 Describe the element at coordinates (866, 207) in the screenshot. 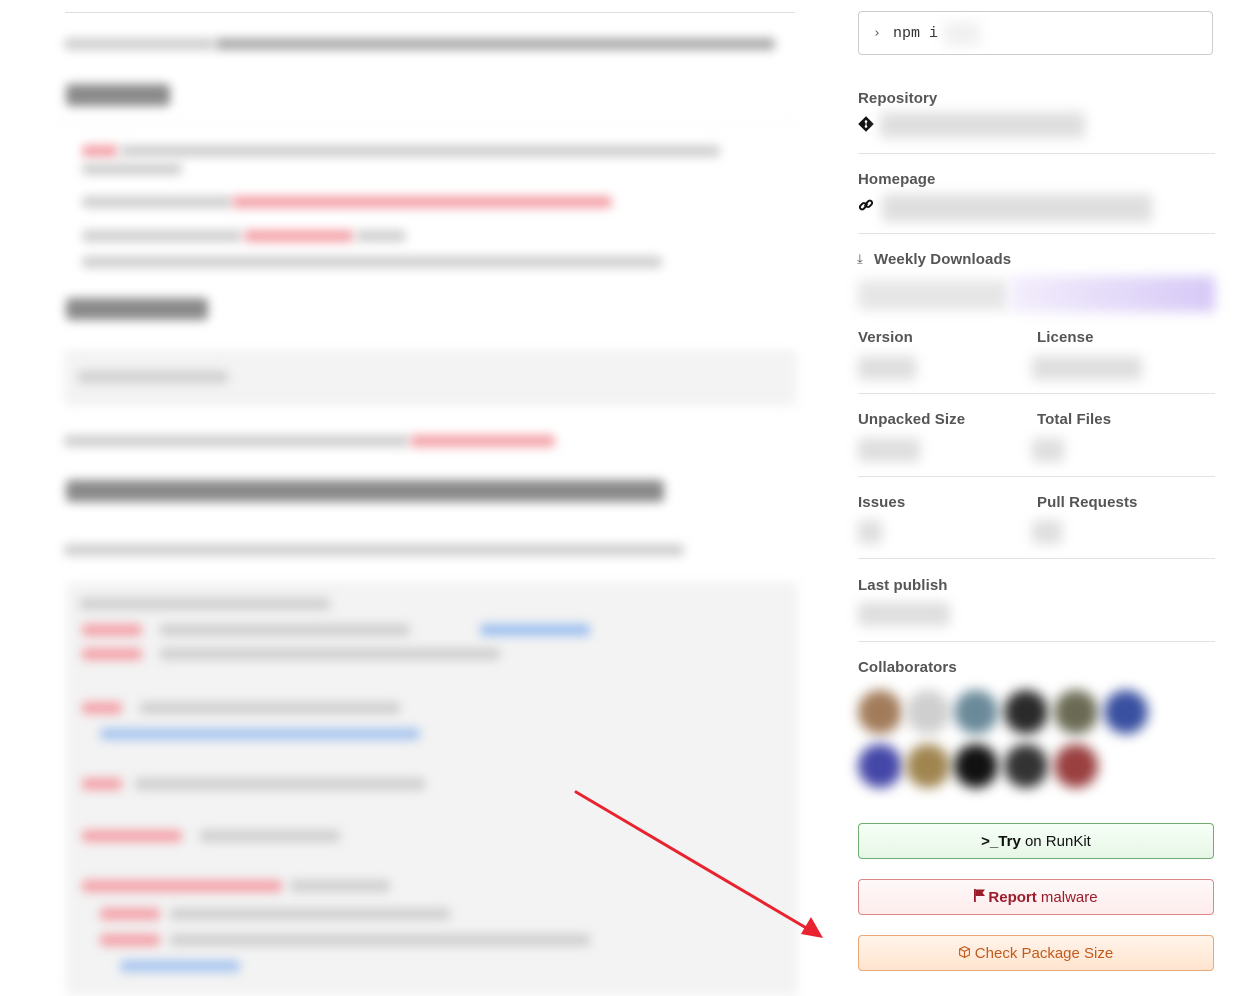

I see `link-icon` at that location.